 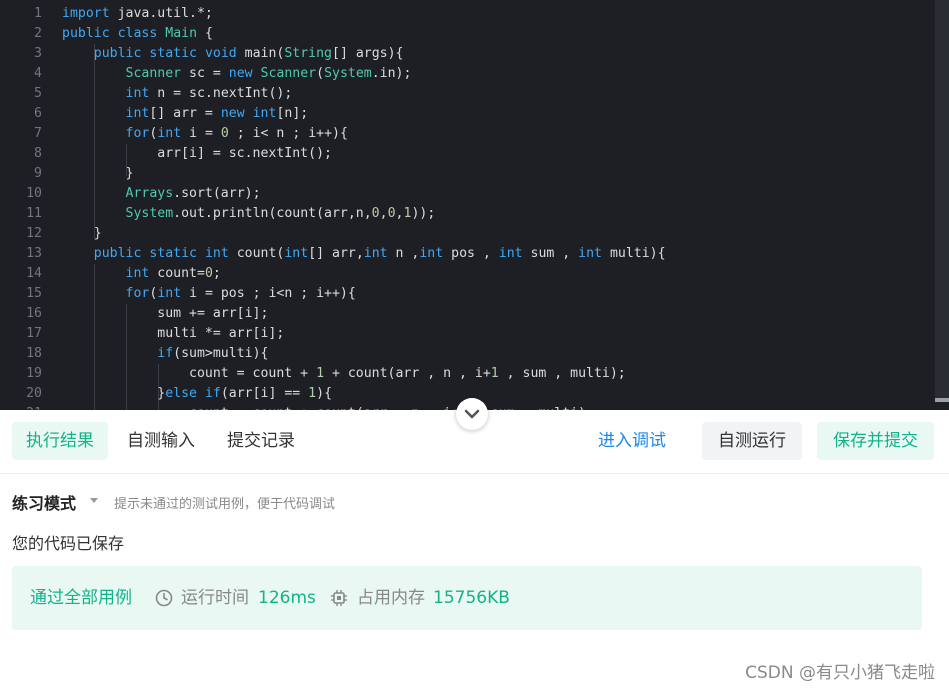 I want to click on code-text: import java.util.*;, so click(x=137, y=14).